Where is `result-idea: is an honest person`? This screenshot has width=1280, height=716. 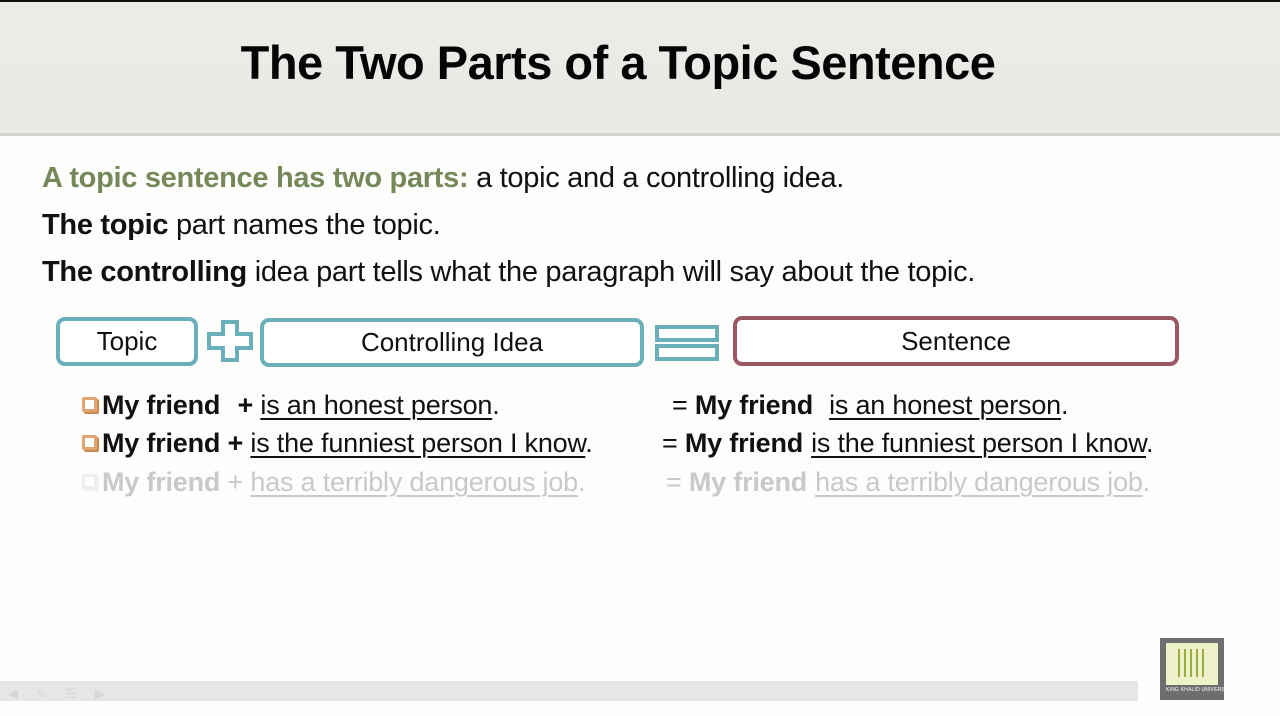 result-idea: is an honest person is located at coordinates (945, 405).